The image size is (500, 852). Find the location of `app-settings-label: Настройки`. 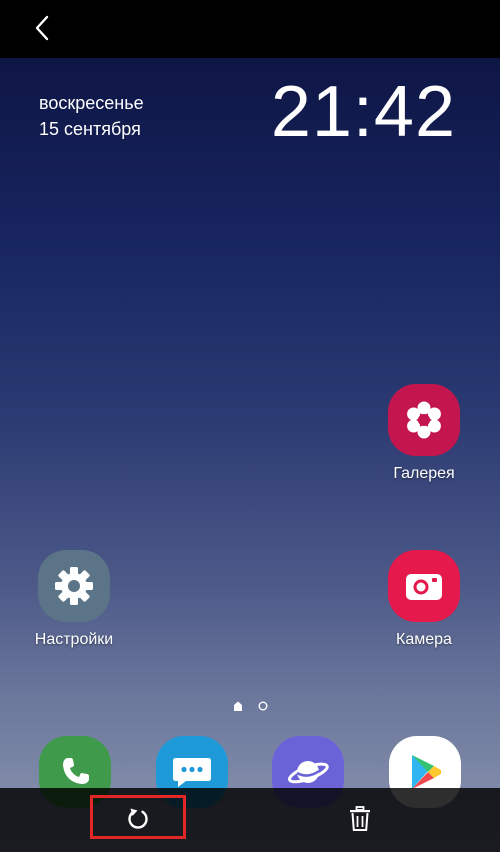

app-settings-label: Настройки is located at coordinates (74, 639).